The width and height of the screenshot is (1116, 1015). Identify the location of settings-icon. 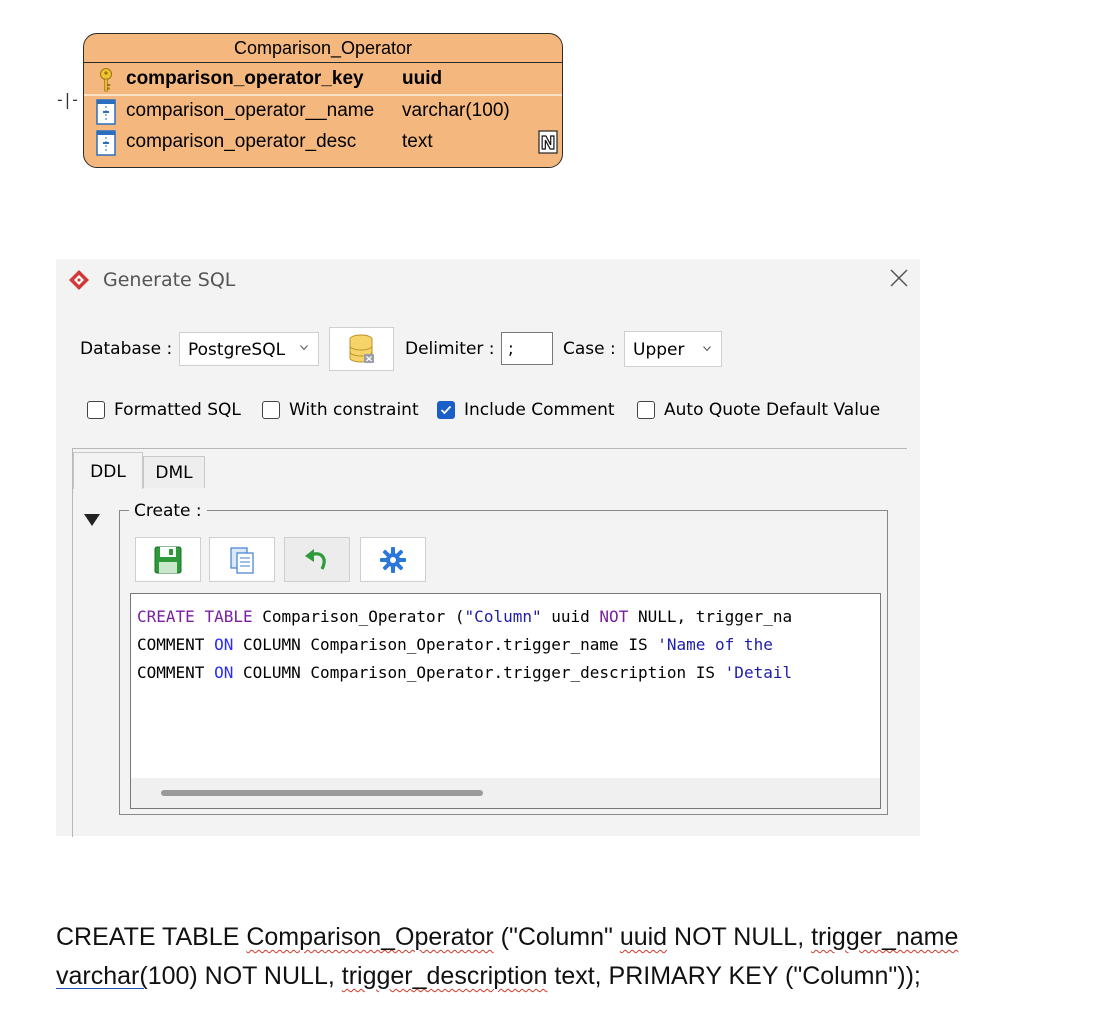
(393, 560).